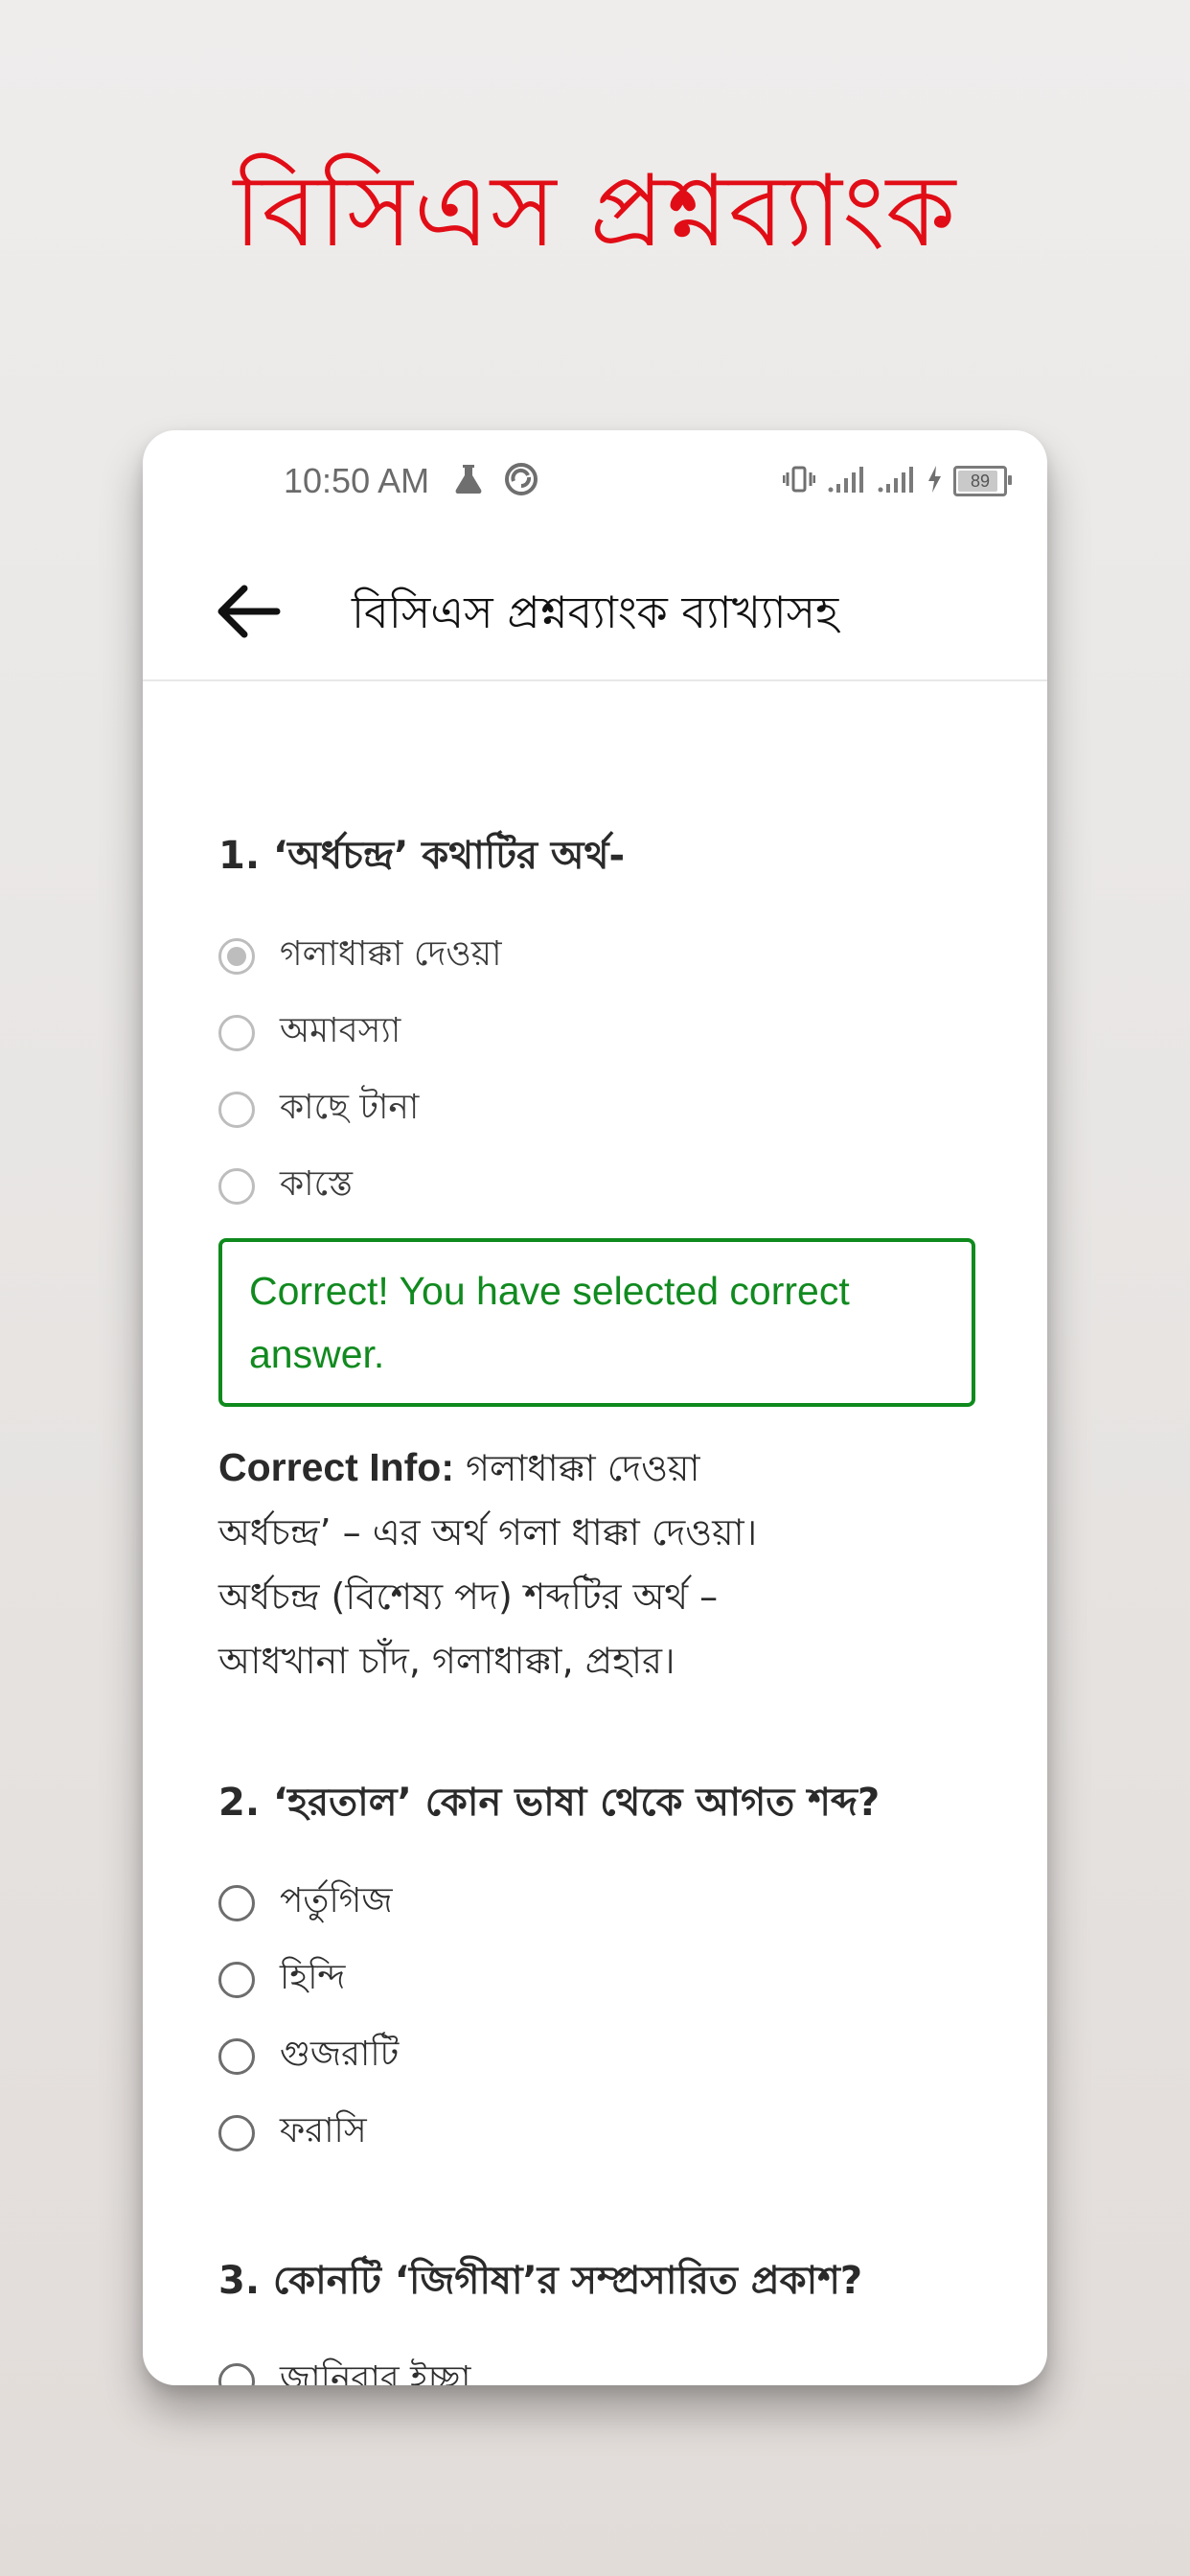  Describe the element at coordinates (596, 956) in the screenshot. I see `option-1: গলাধাক্কা দেওয়া` at that location.